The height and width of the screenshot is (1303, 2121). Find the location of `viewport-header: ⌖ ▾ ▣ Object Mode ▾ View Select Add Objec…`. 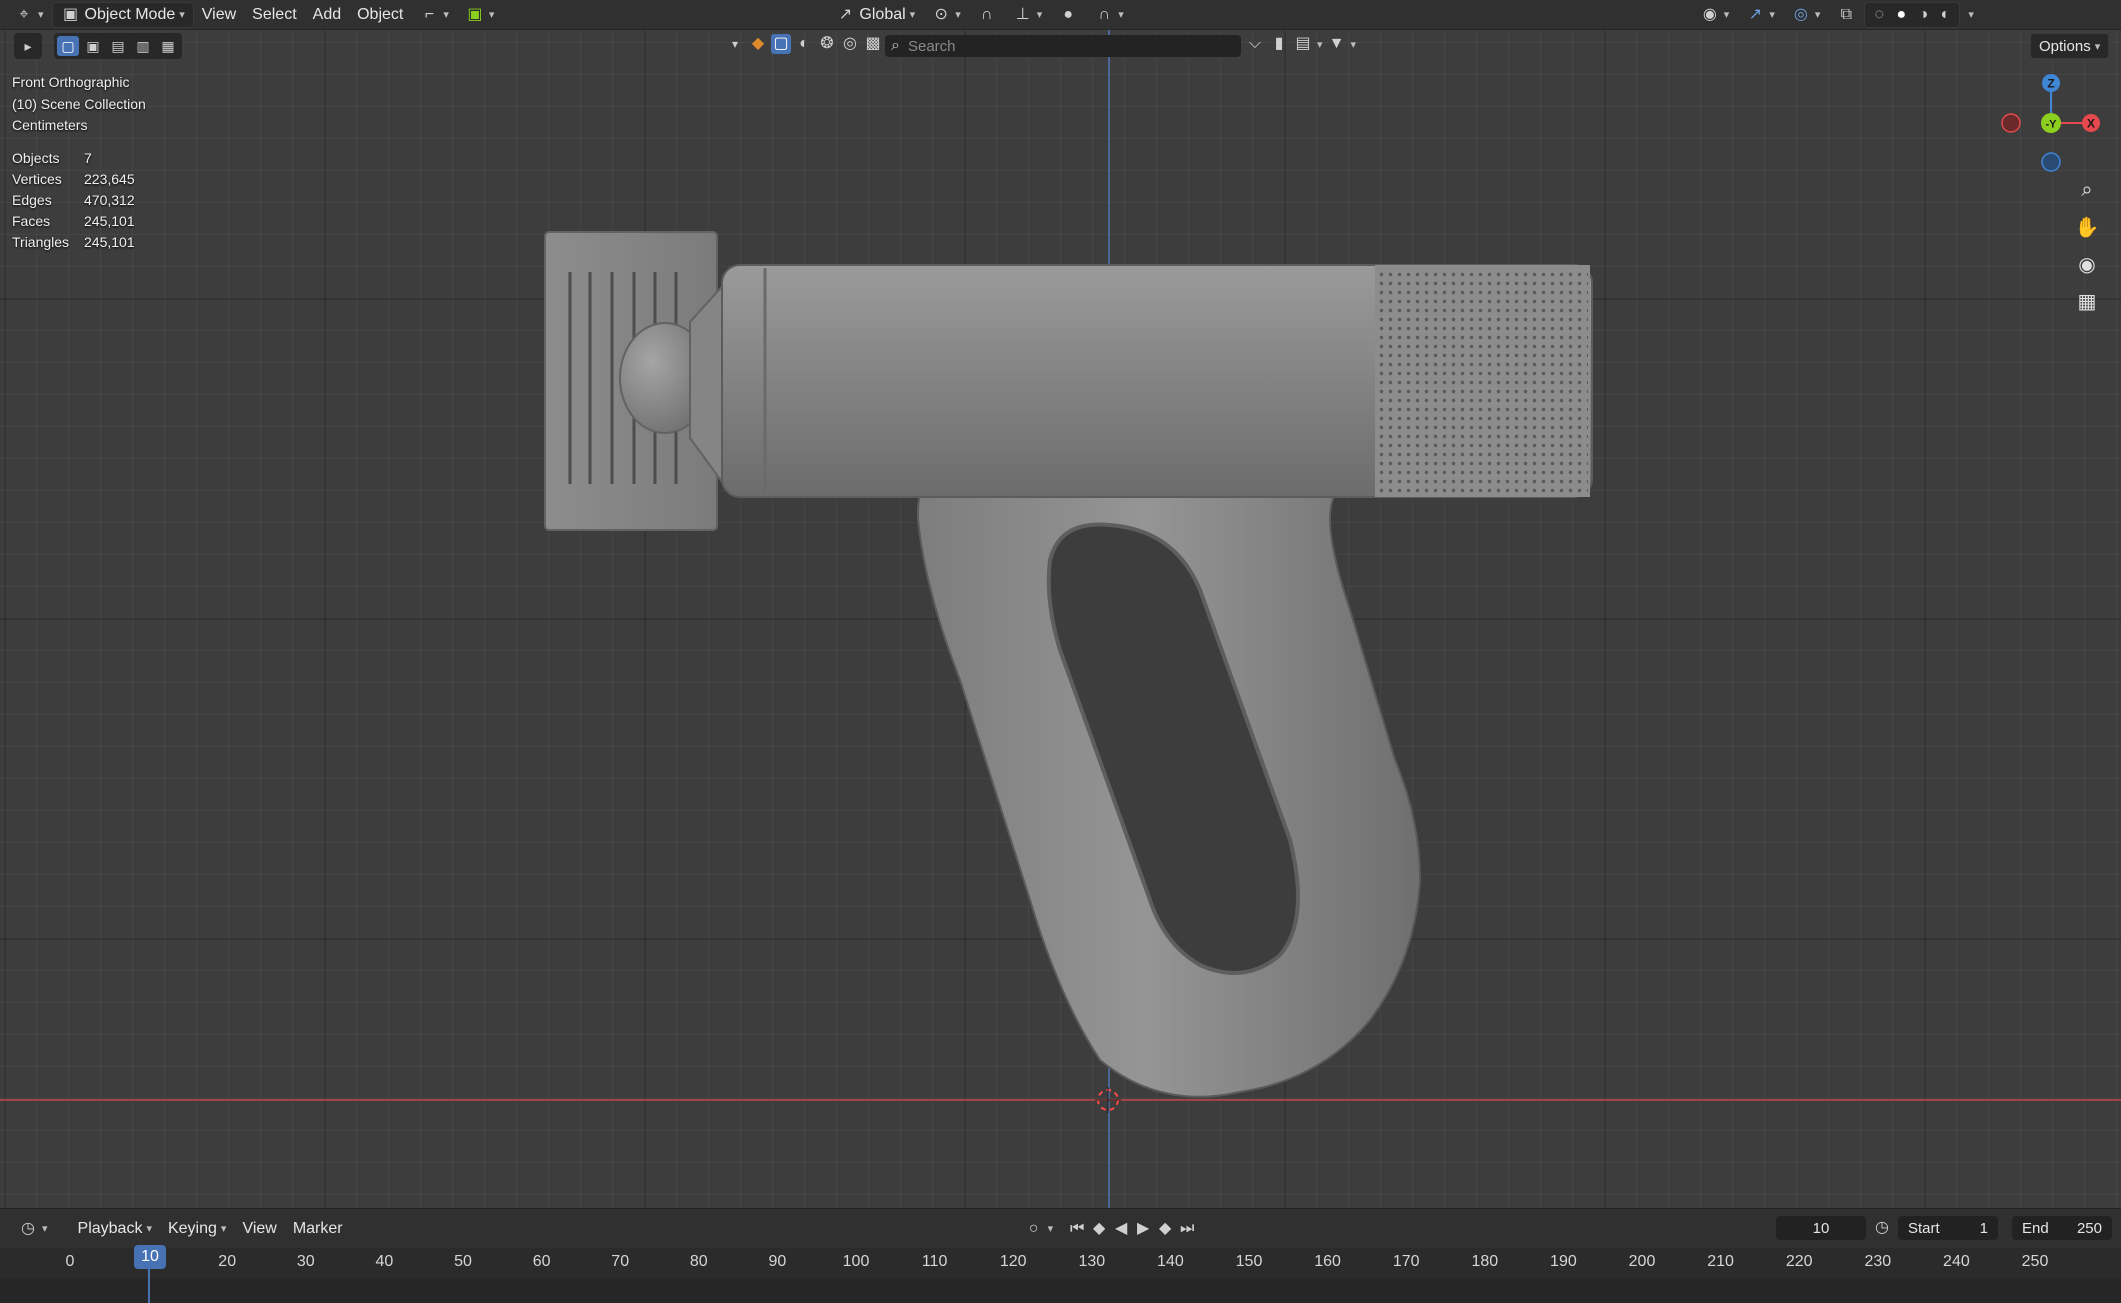

viewport-header: ⌖ ▾ ▣ Object Mode ▾ View Select Add Objec… is located at coordinates (1060, 15).